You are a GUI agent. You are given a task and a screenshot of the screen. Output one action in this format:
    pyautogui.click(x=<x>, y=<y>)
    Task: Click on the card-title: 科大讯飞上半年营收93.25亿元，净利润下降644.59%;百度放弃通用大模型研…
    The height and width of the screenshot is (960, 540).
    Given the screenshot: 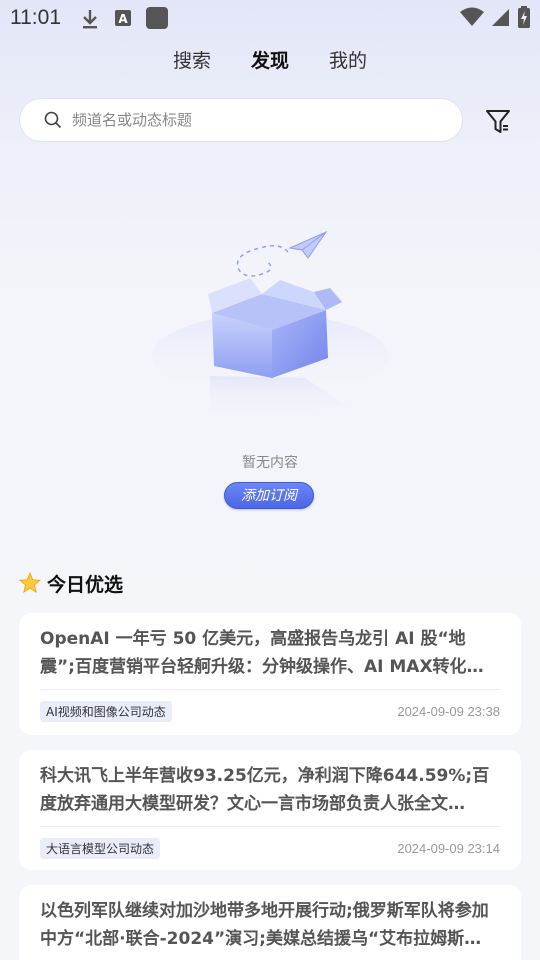 What is the action you would take?
    pyautogui.click(x=265, y=790)
    